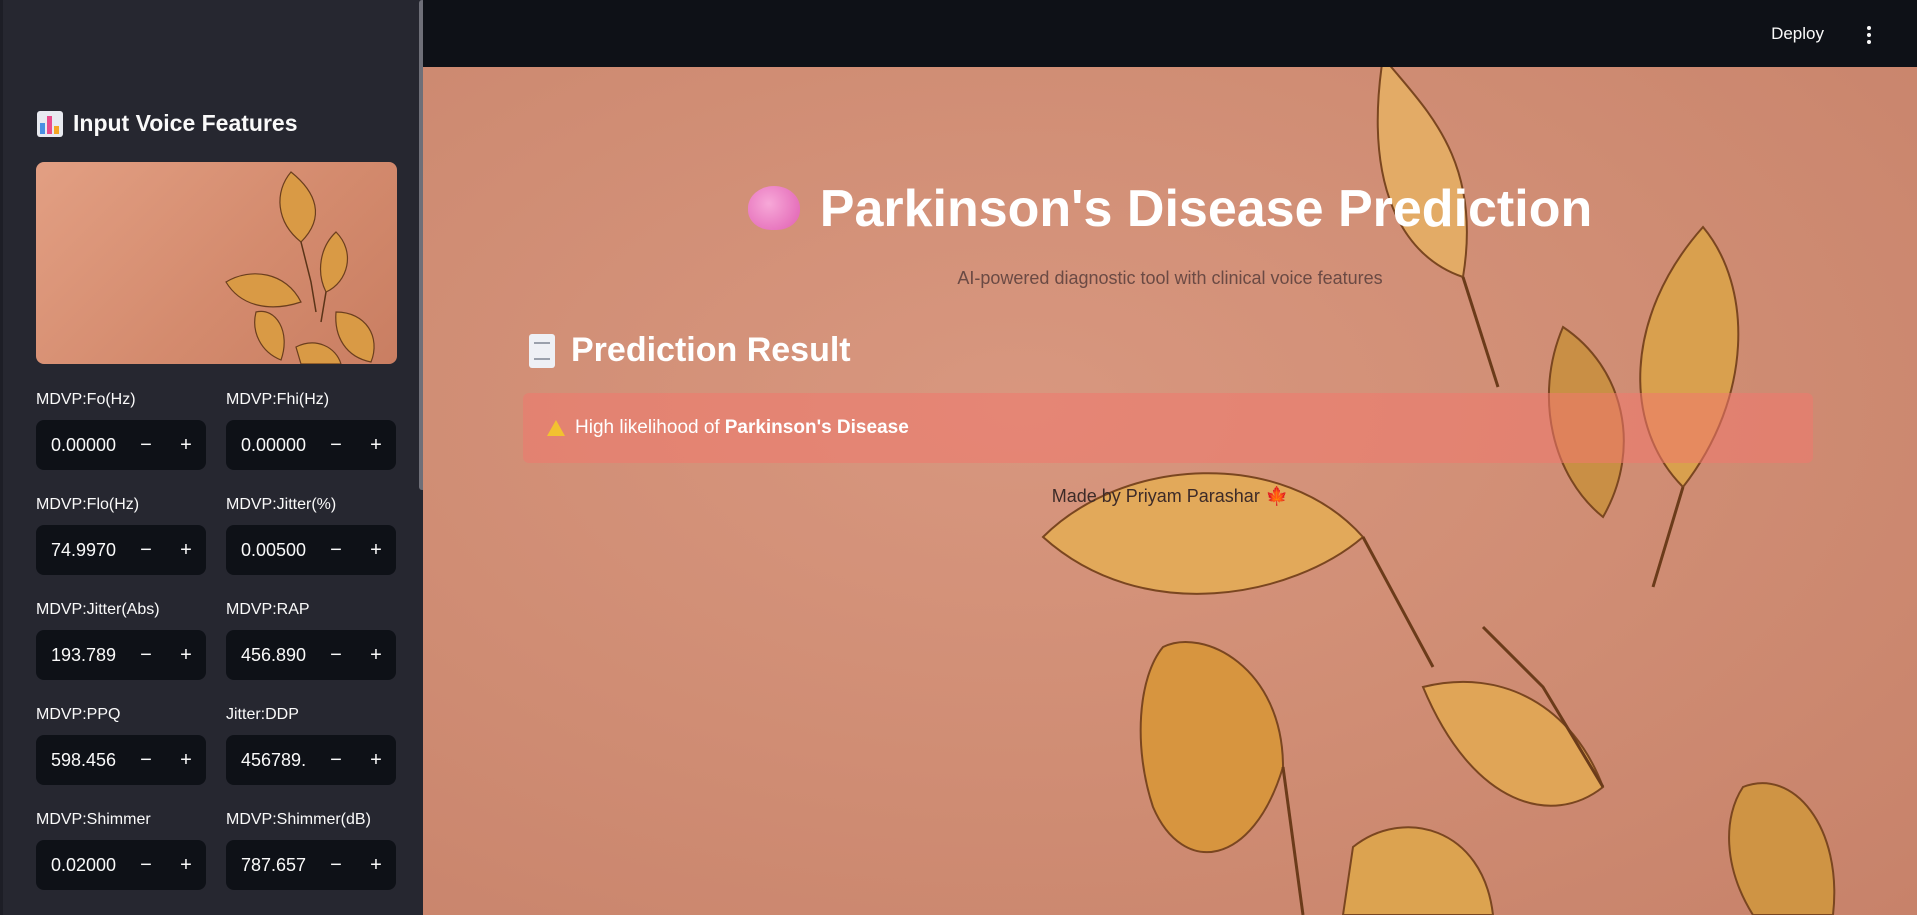 The width and height of the screenshot is (1917, 915). What do you see at coordinates (1206, 209) in the screenshot?
I see `page-title-text: Parkinson's Disease Prediction` at bounding box center [1206, 209].